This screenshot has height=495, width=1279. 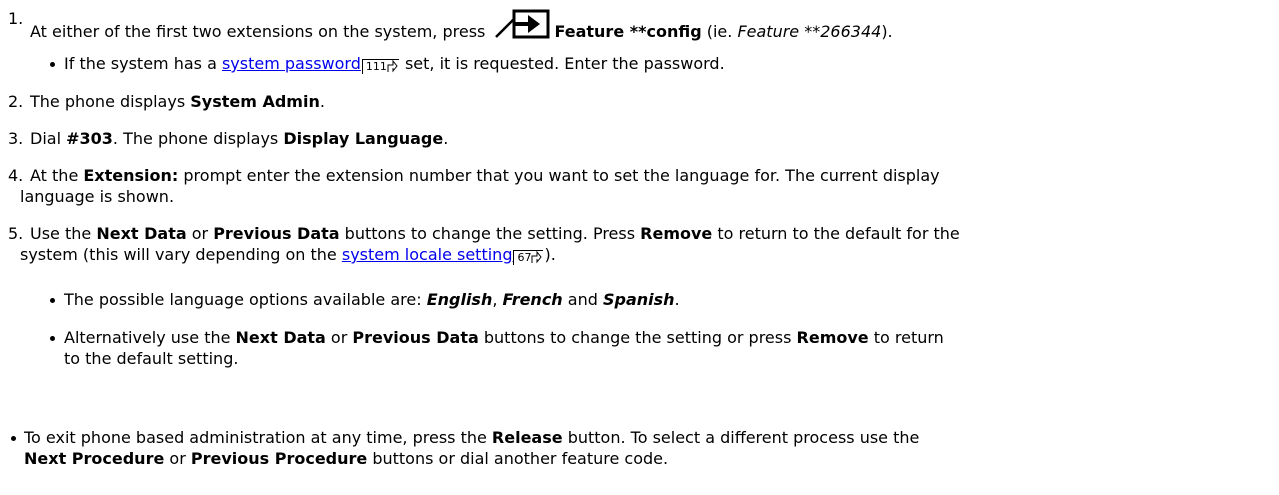 What do you see at coordinates (427, 254) in the screenshot?
I see `system-locale-setting-link: system locale setting` at bounding box center [427, 254].